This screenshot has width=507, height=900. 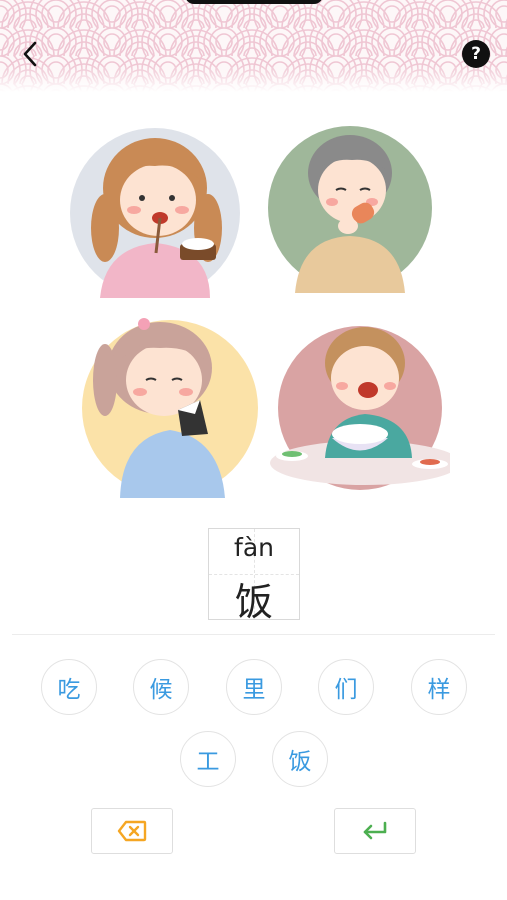 I want to click on target-character: 饭, so click(x=253, y=602).